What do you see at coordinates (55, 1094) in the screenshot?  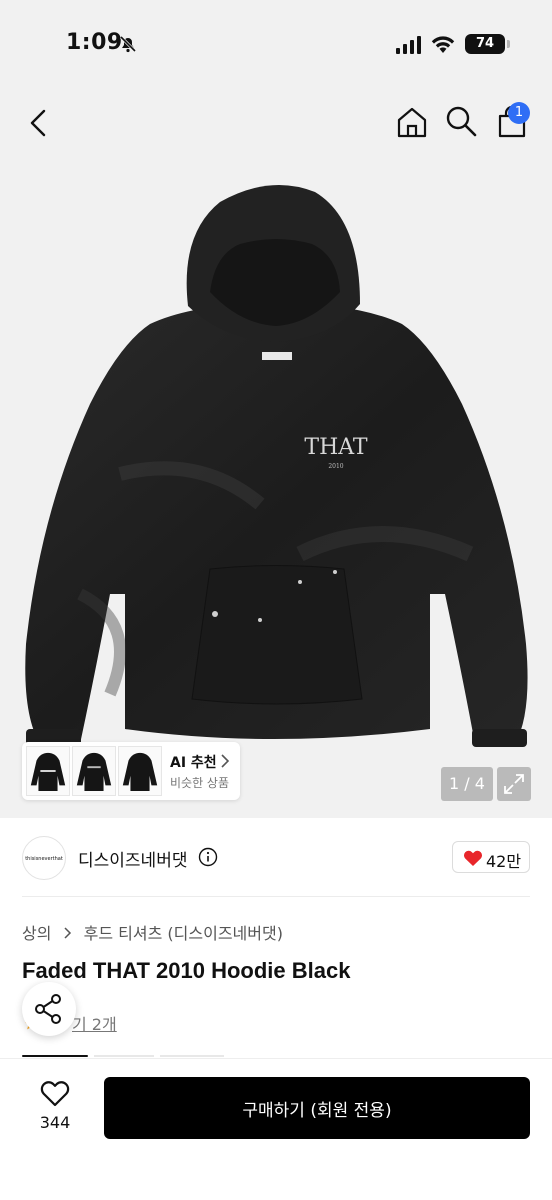 I see `heart-outline-icon` at bounding box center [55, 1094].